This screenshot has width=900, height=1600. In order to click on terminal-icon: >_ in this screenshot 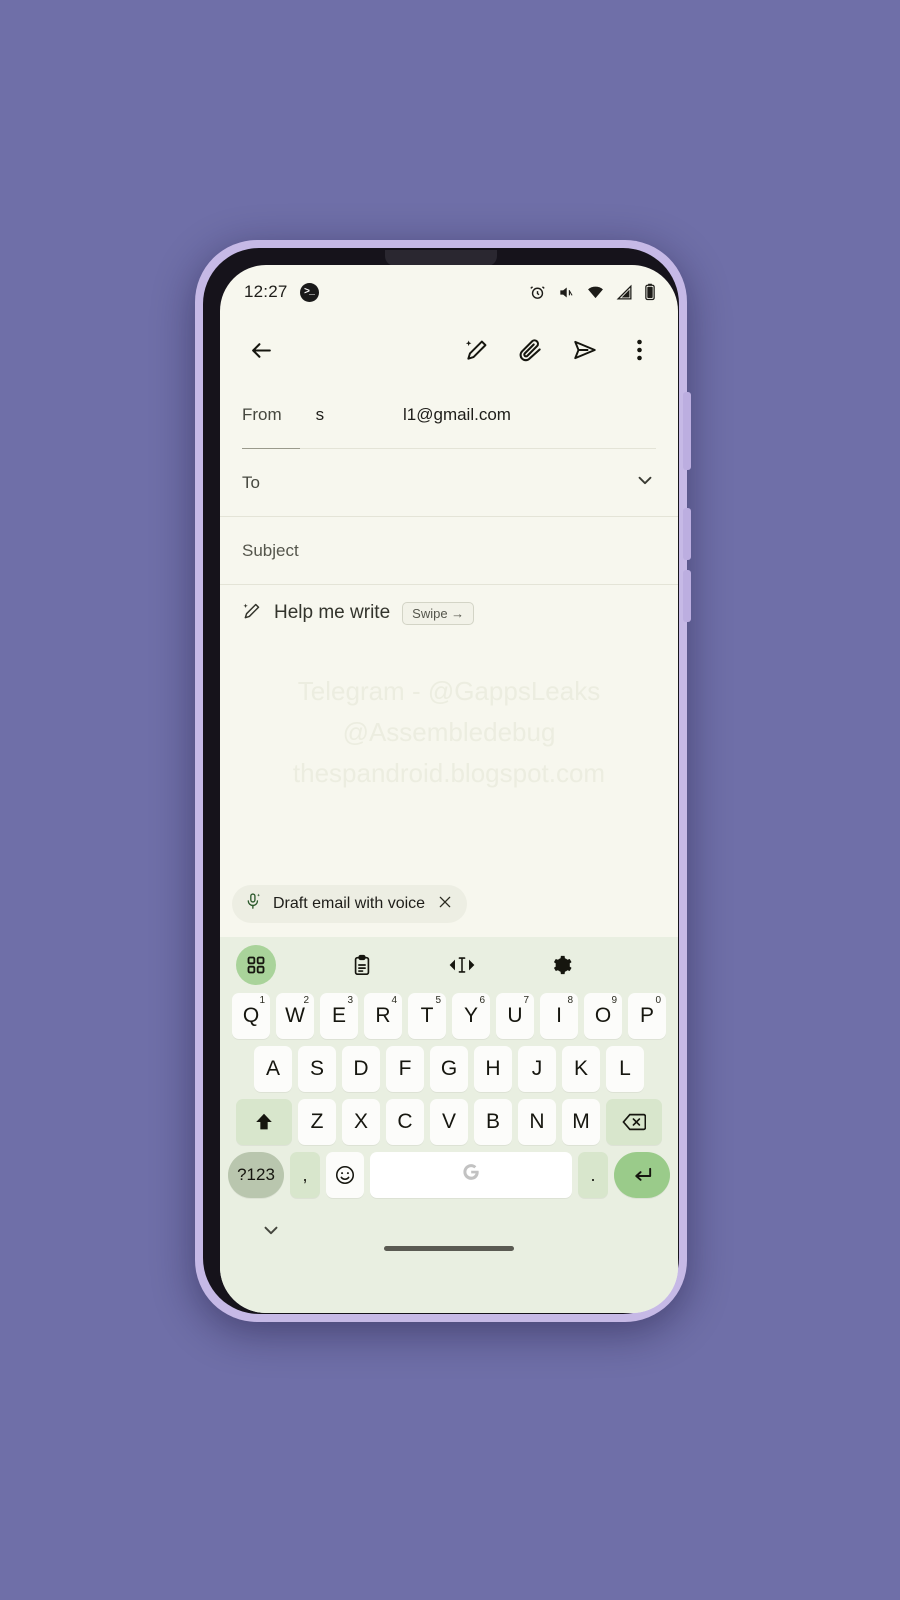, I will do `click(309, 292)`.